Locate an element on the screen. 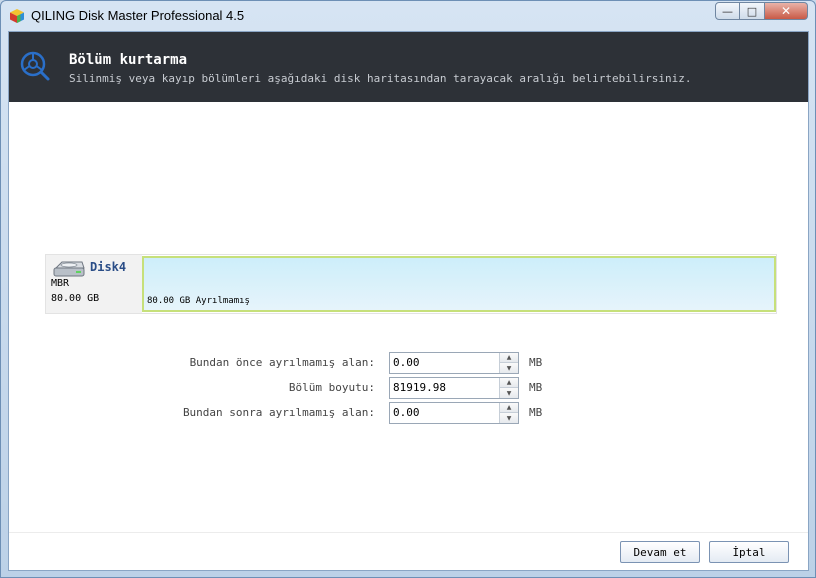 This screenshot has height=578, width=816. minimize-icon: — is located at coordinates (727, 11).